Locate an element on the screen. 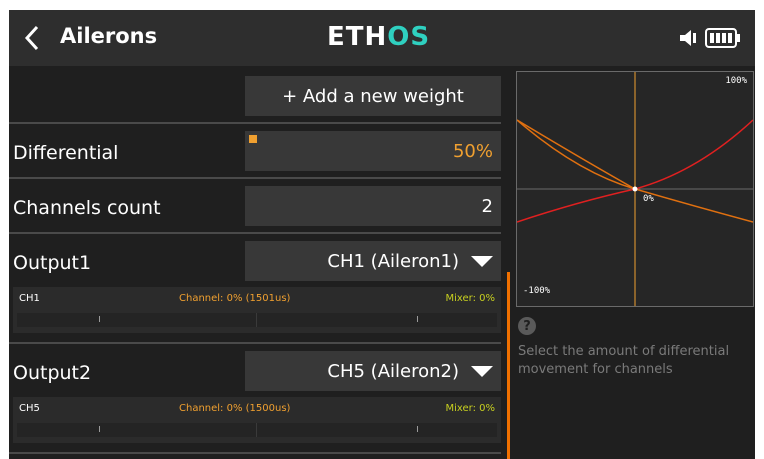 The image size is (764, 459). output2-label: Output2 is located at coordinates (52, 373).